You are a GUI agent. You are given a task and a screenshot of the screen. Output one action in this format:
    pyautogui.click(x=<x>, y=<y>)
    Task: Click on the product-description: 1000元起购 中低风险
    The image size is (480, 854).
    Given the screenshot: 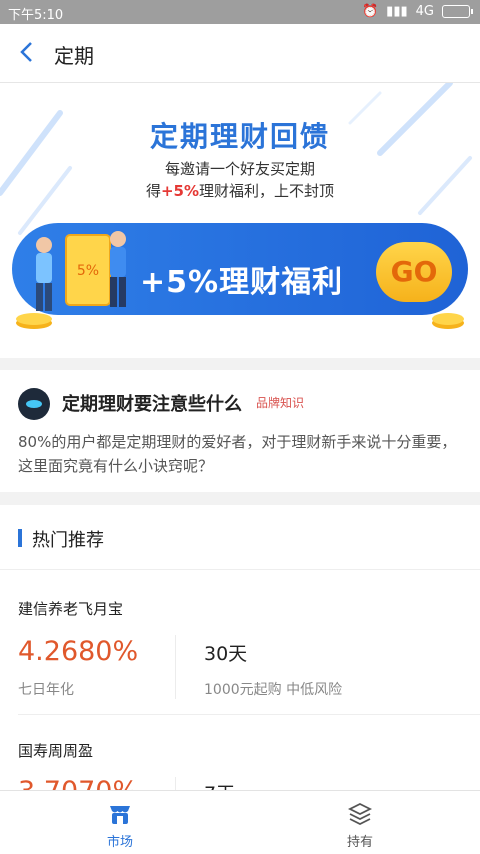 What is the action you would take?
    pyautogui.click(x=273, y=690)
    